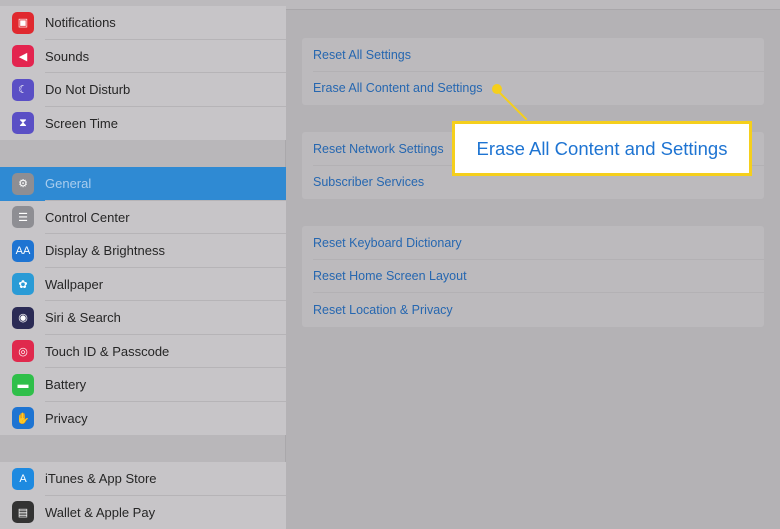 Image resolution: width=780 pixels, height=529 pixels. I want to click on callout-annotation: Erase All Content and Settings, so click(602, 148).